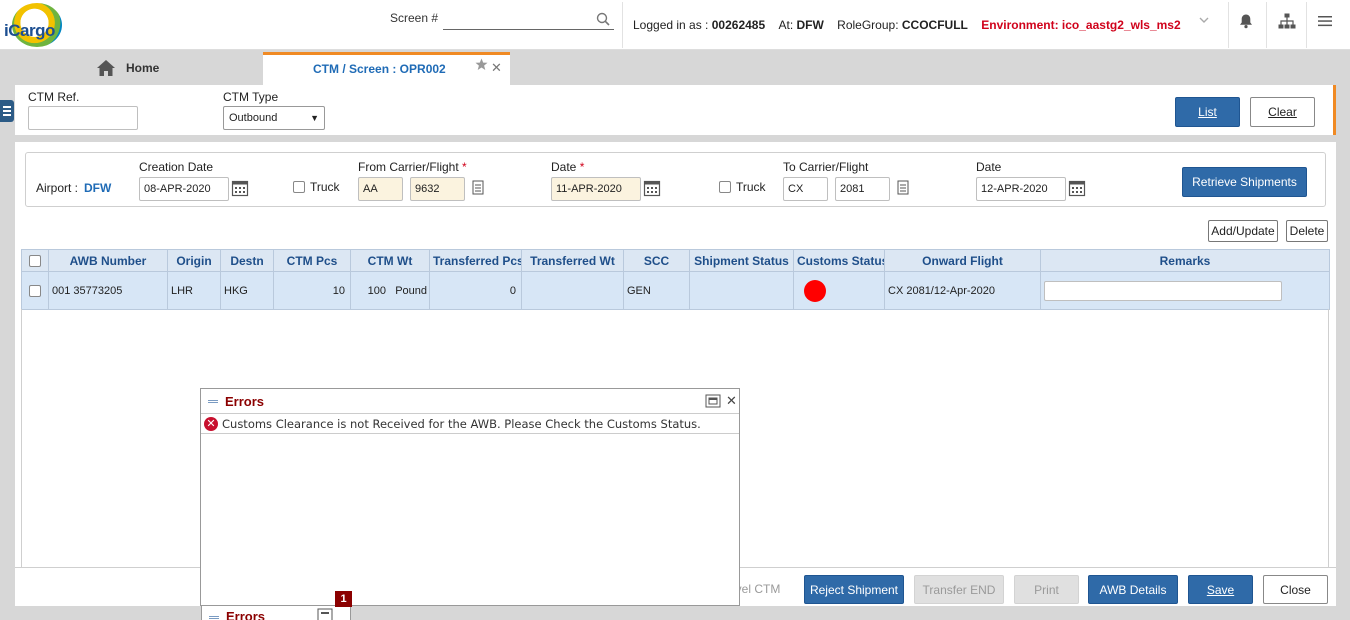 This screenshot has width=1350, height=620. Describe the element at coordinates (276, 612) in the screenshot. I see `errors-minimized-window: Errors` at that location.